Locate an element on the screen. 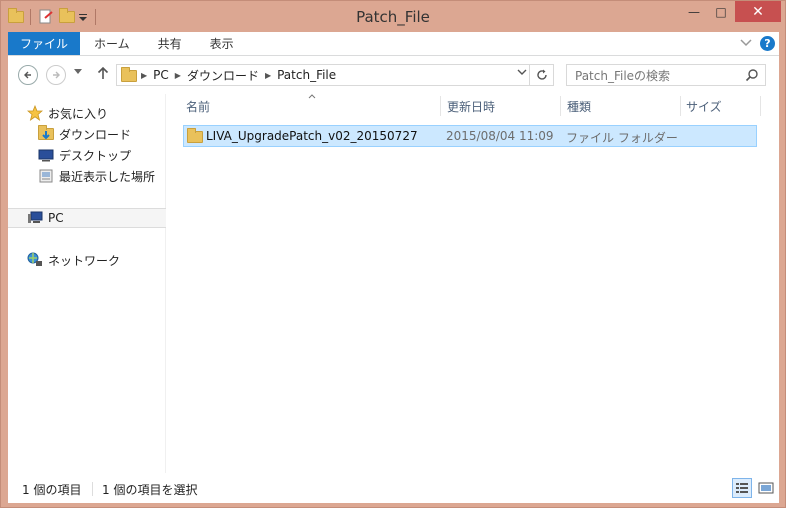 This screenshot has width=786, height=508. search-input: Patch_Fileの検索 is located at coordinates (666, 75).